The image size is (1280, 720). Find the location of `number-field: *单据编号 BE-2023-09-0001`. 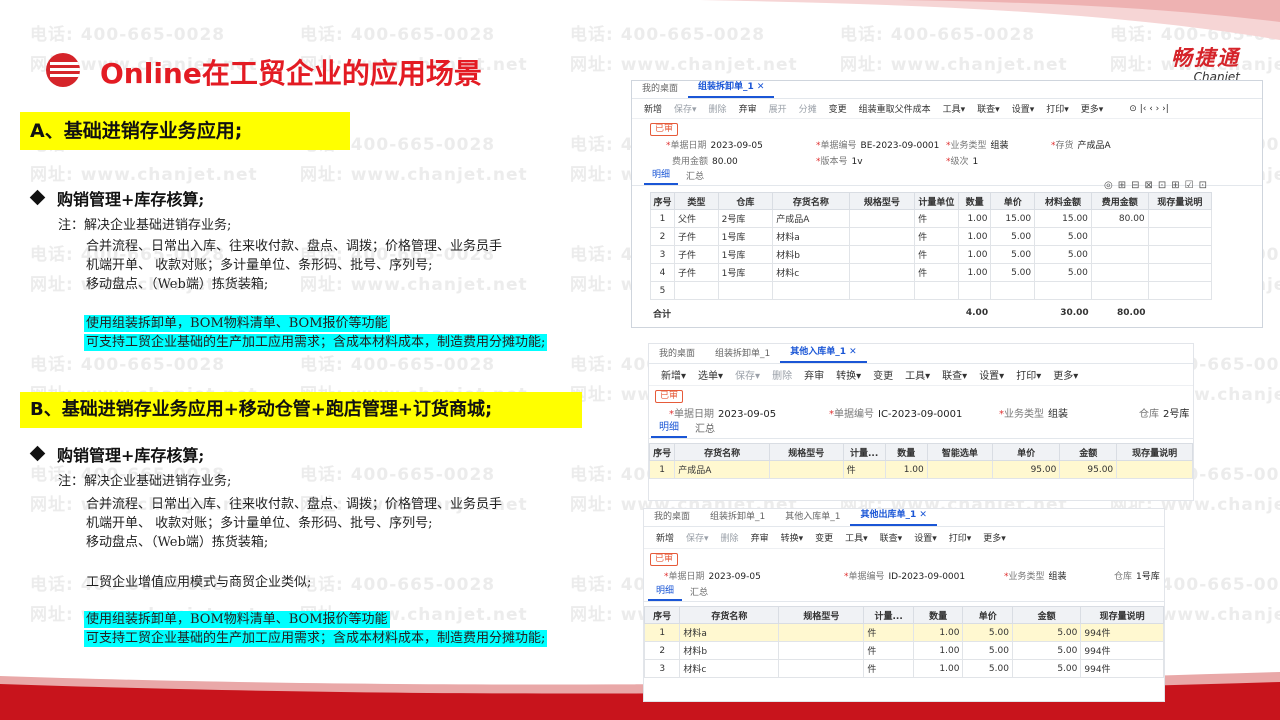

number-field: *单据编号 BE-2023-09-0001 is located at coordinates (881, 144).